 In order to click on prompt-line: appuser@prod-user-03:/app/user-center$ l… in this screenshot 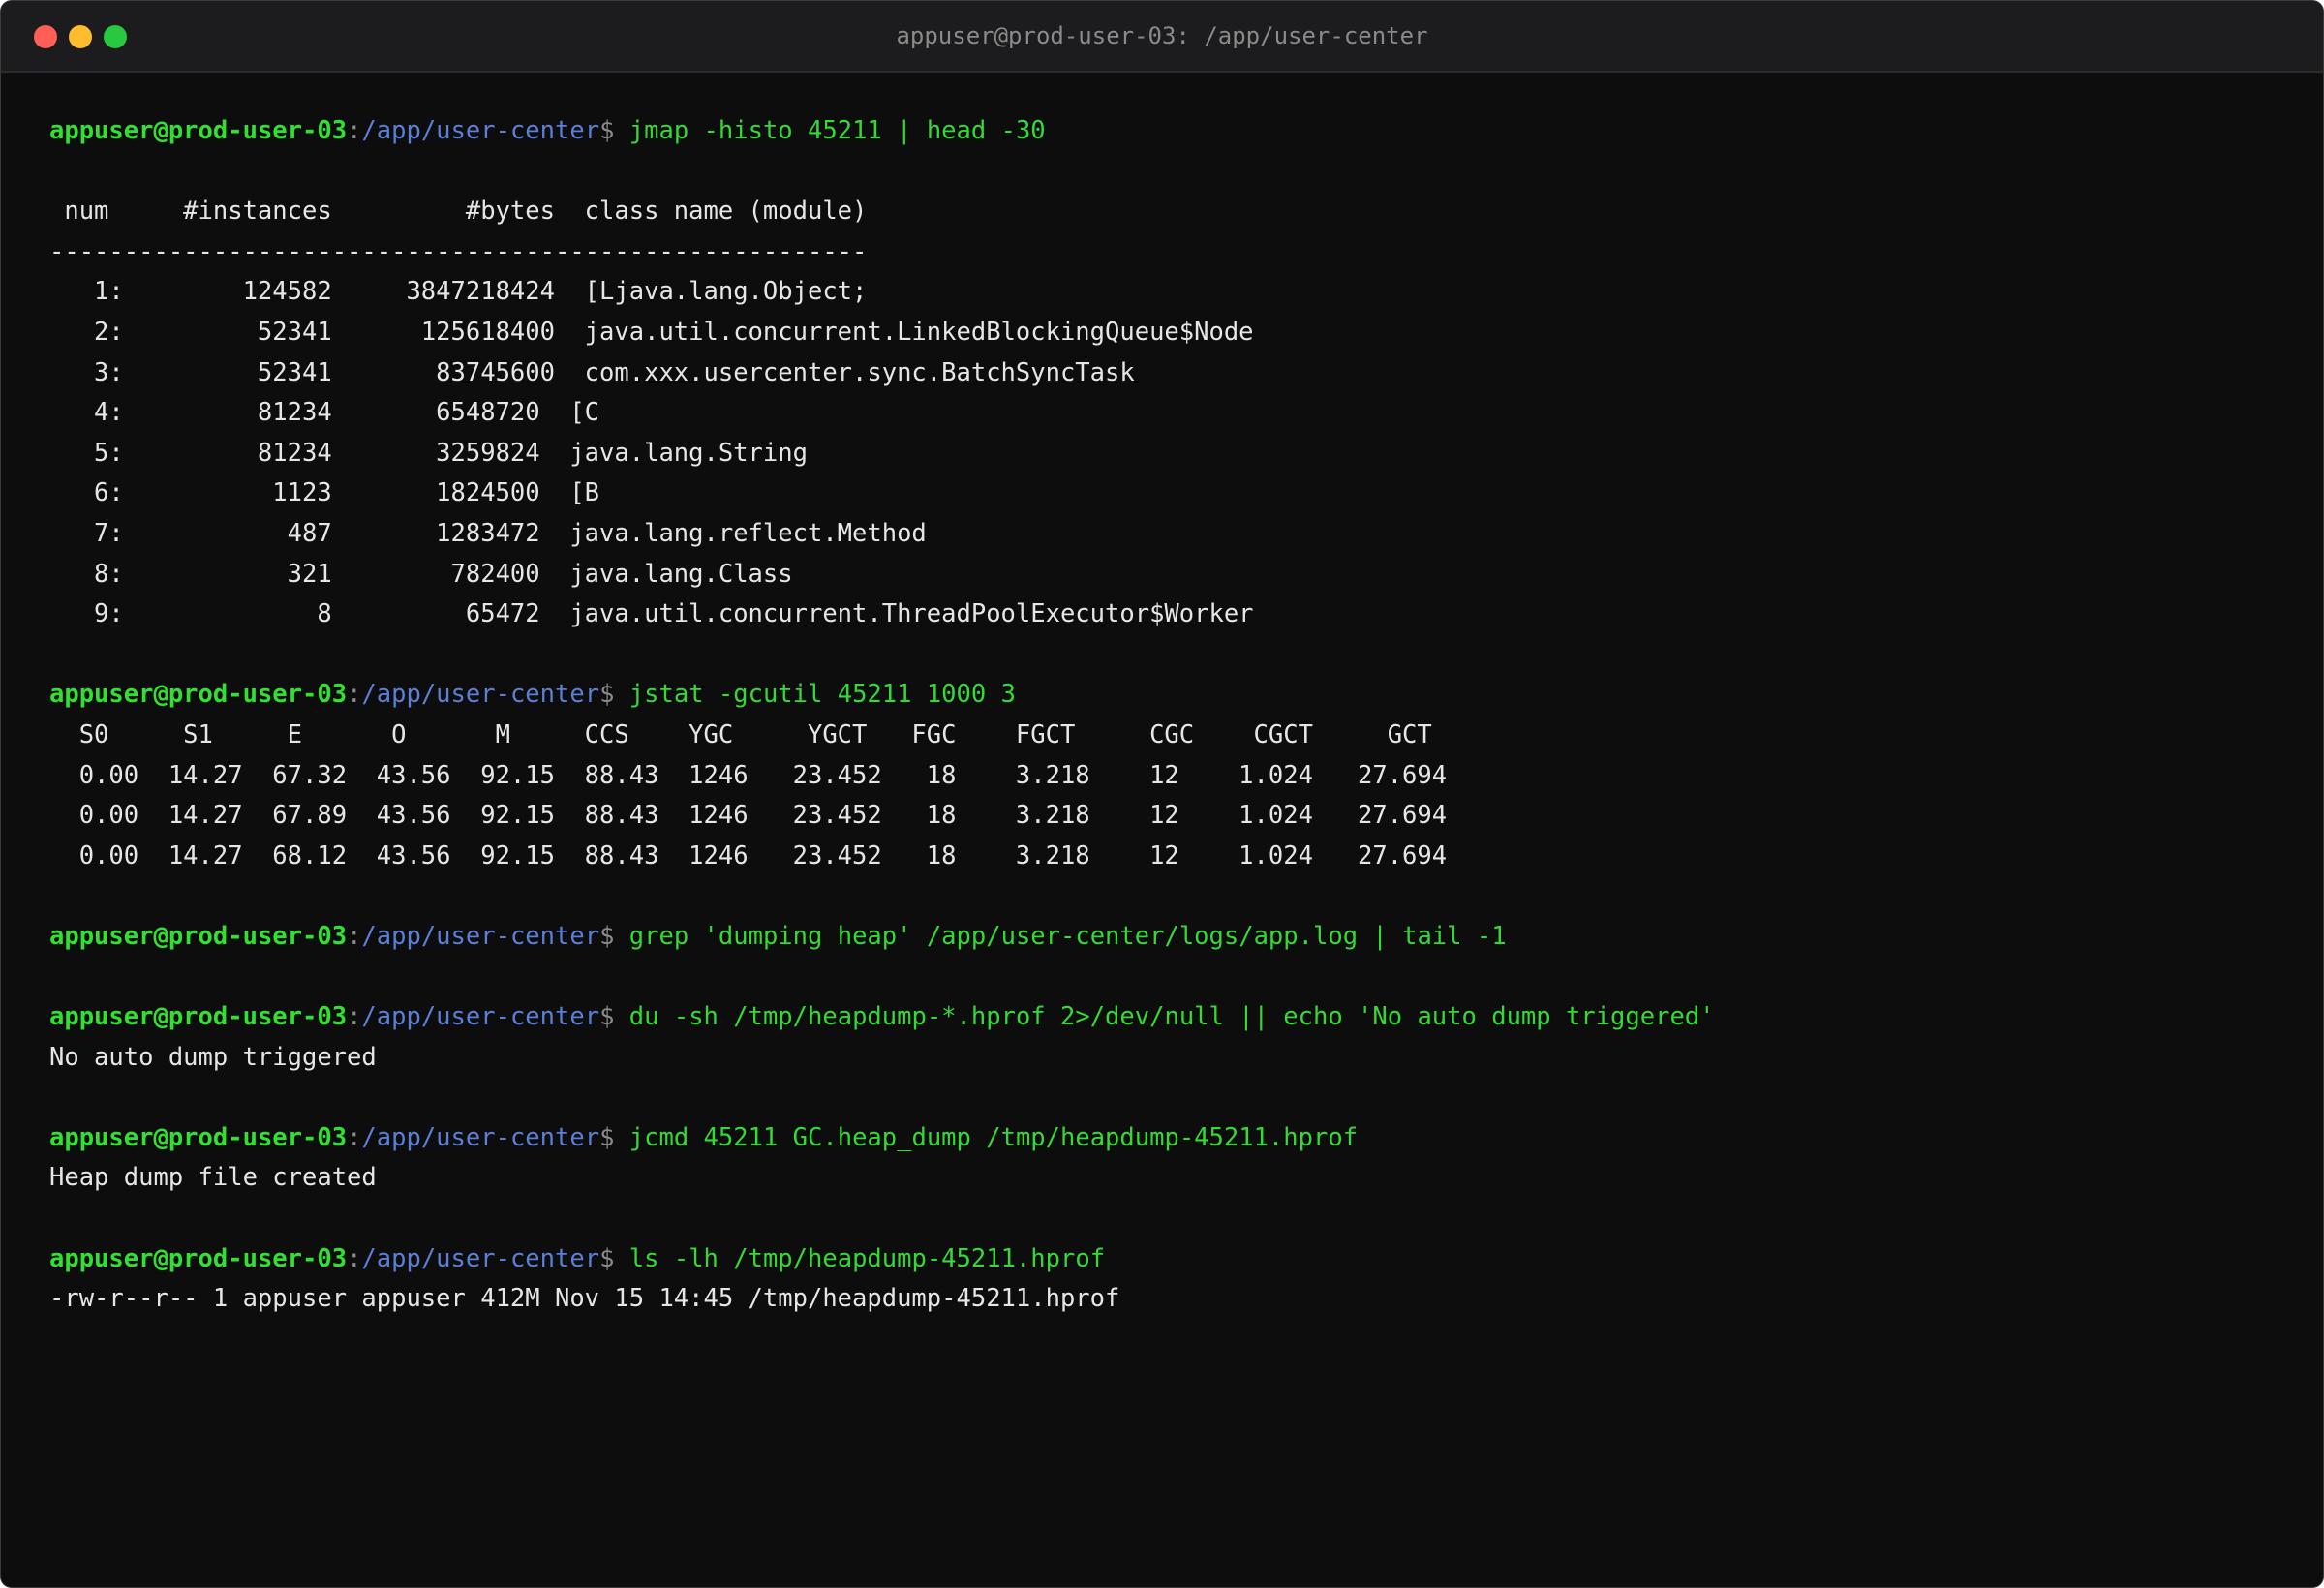, I will do `click(1172, 1259)`.